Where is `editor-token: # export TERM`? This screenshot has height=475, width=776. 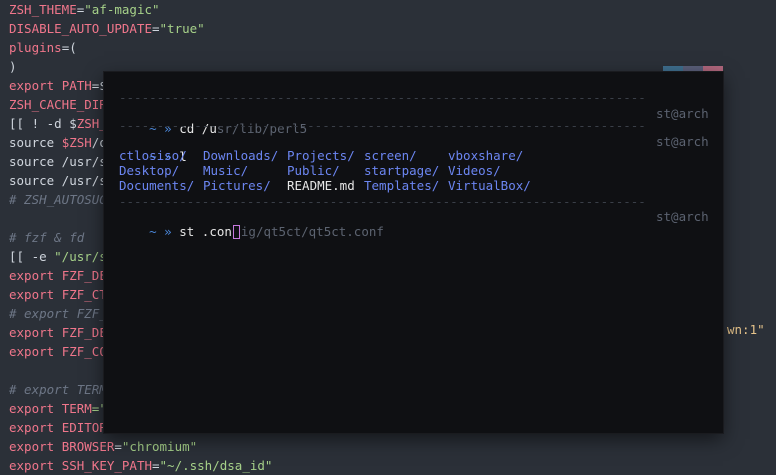
editor-token: # export TERM is located at coordinates (58, 389).